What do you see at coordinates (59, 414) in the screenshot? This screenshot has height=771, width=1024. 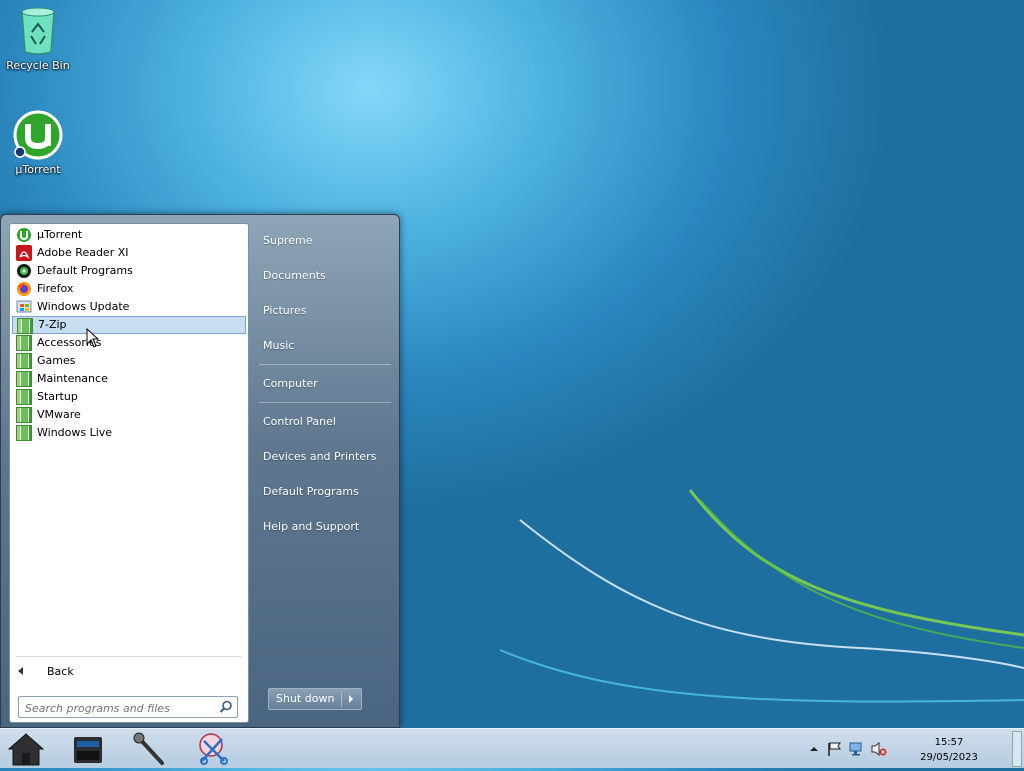 I see `program-label: VMware` at bounding box center [59, 414].